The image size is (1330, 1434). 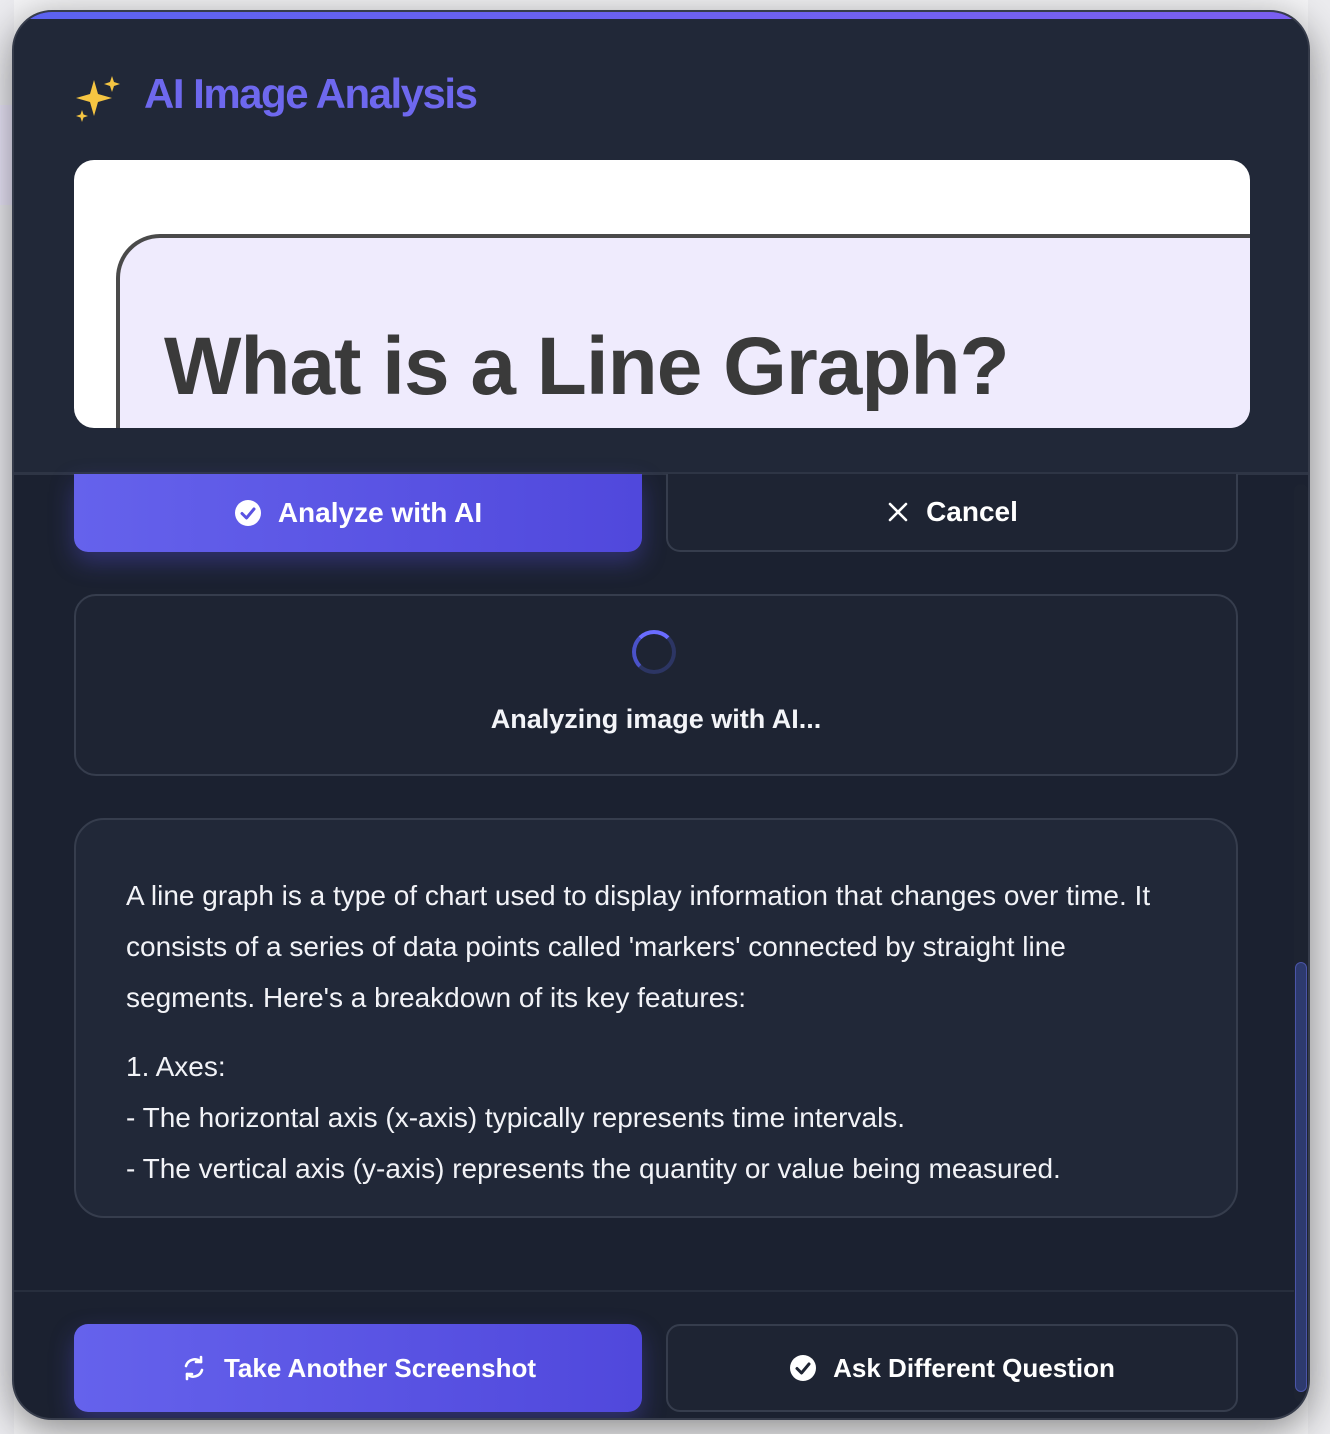 I want to click on analyze-with-ai-button: Analyze with AI, so click(x=358, y=513).